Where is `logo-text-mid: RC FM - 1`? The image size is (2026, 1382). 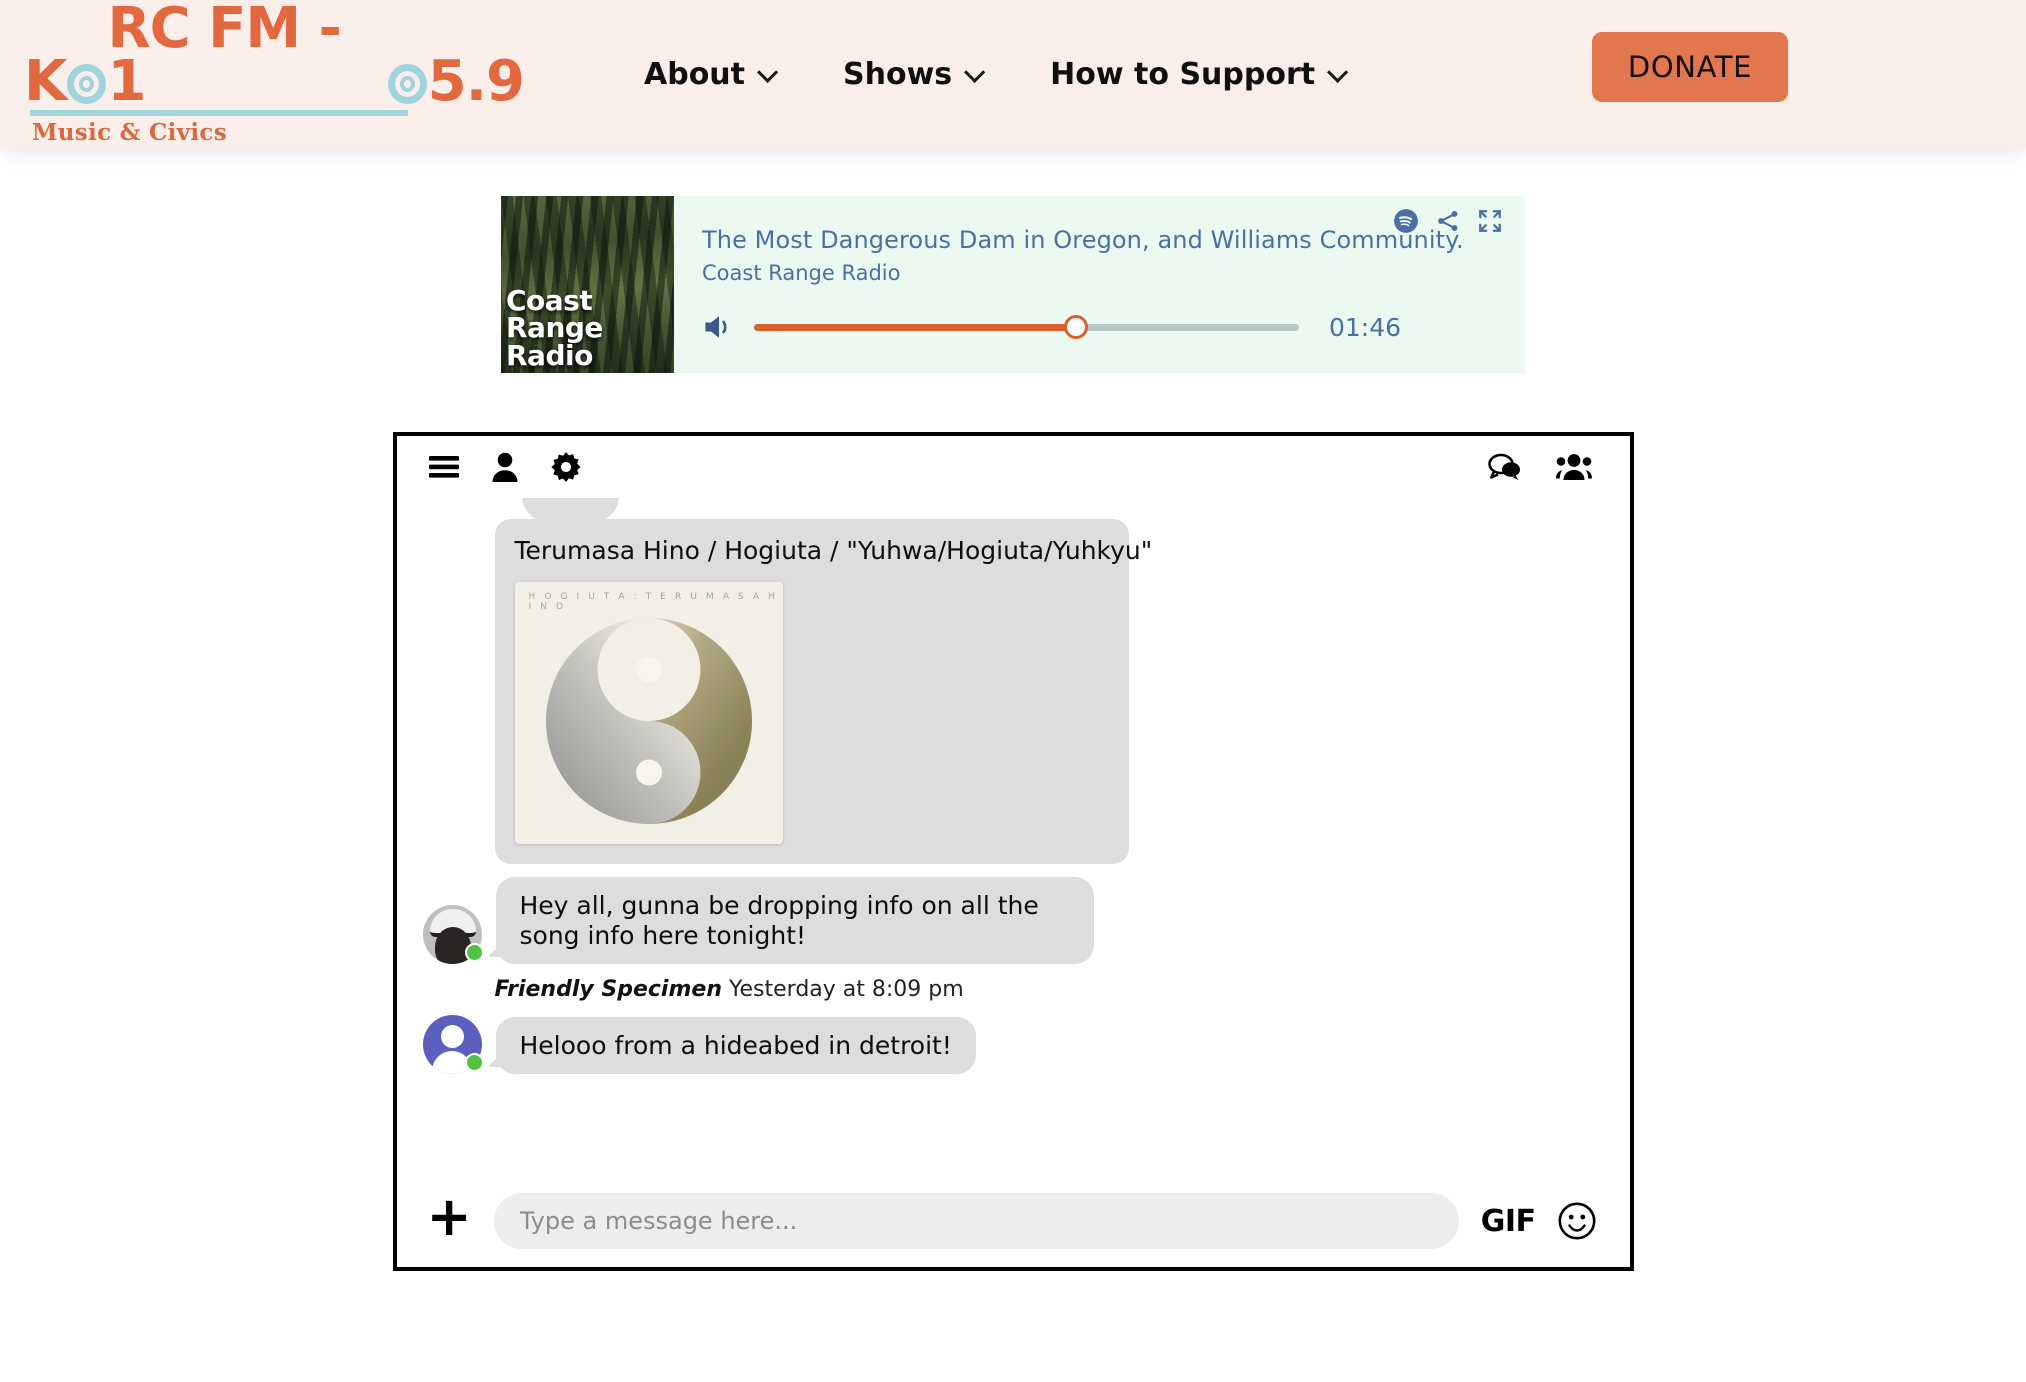 logo-text-mid: RC FM - 1 is located at coordinates (224, 57).